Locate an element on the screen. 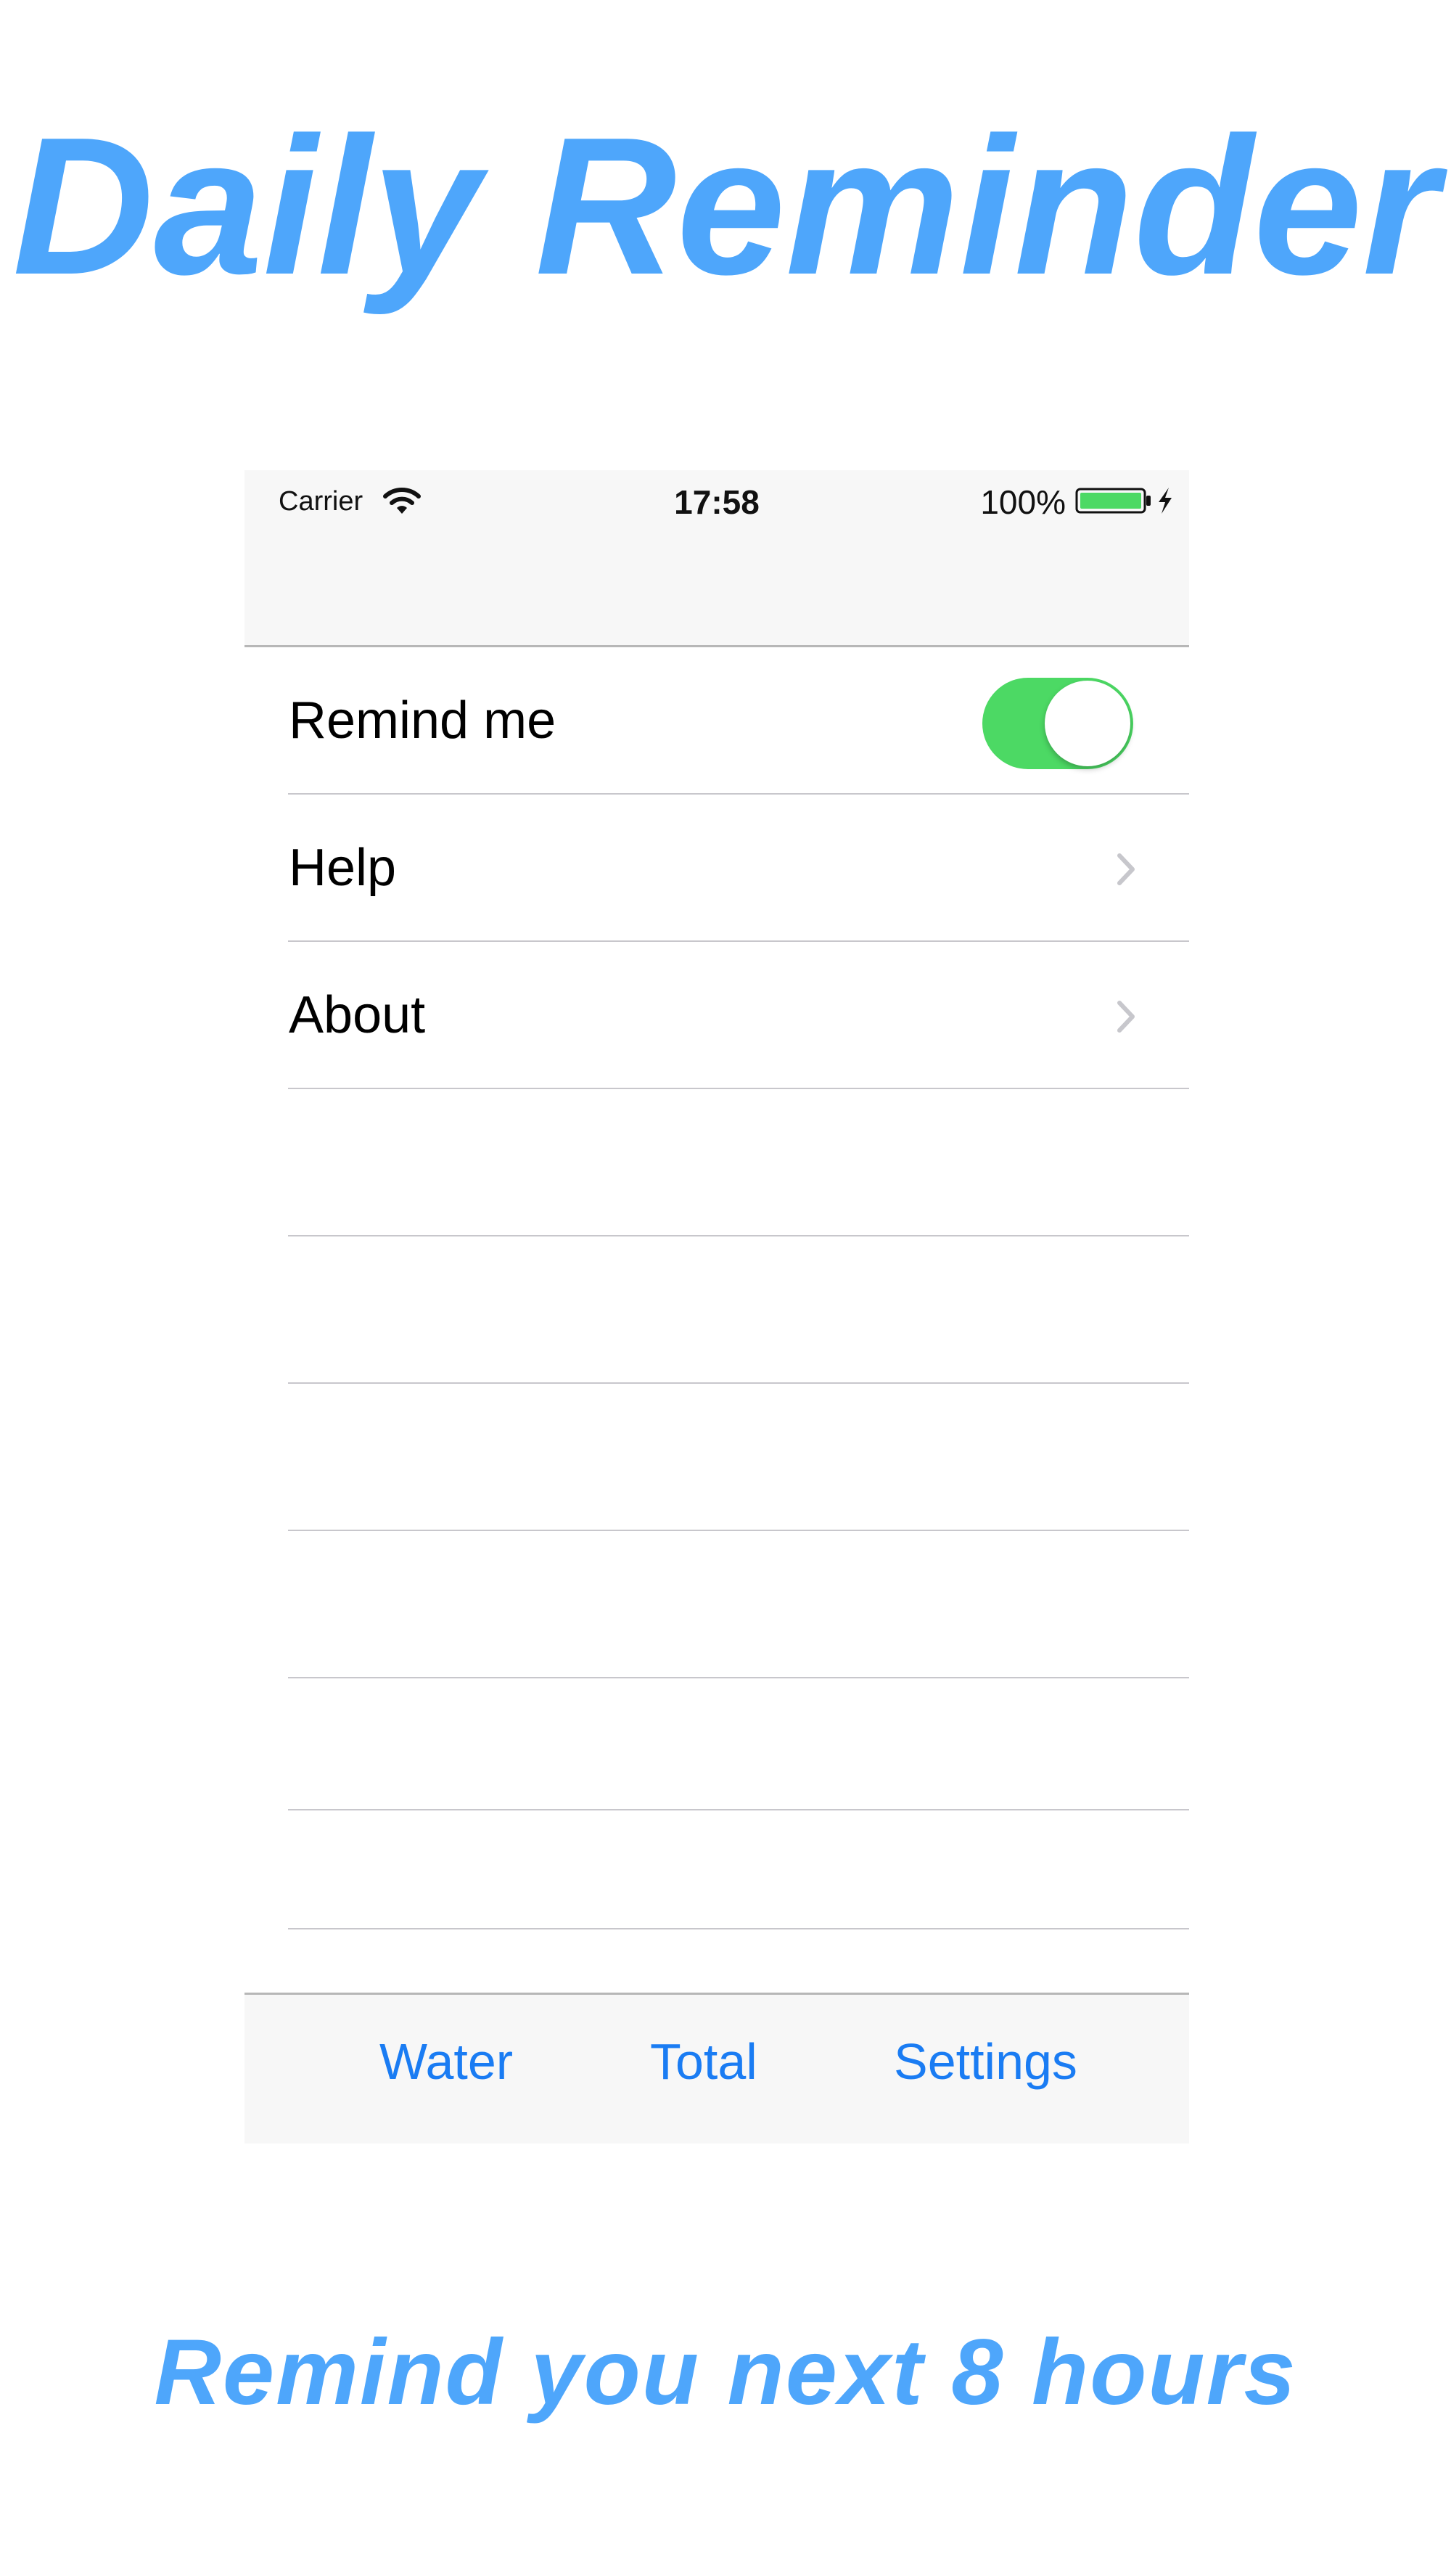 The width and height of the screenshot is (1451, 2576). list-item-help: Help is located at coordinates (716, 868).